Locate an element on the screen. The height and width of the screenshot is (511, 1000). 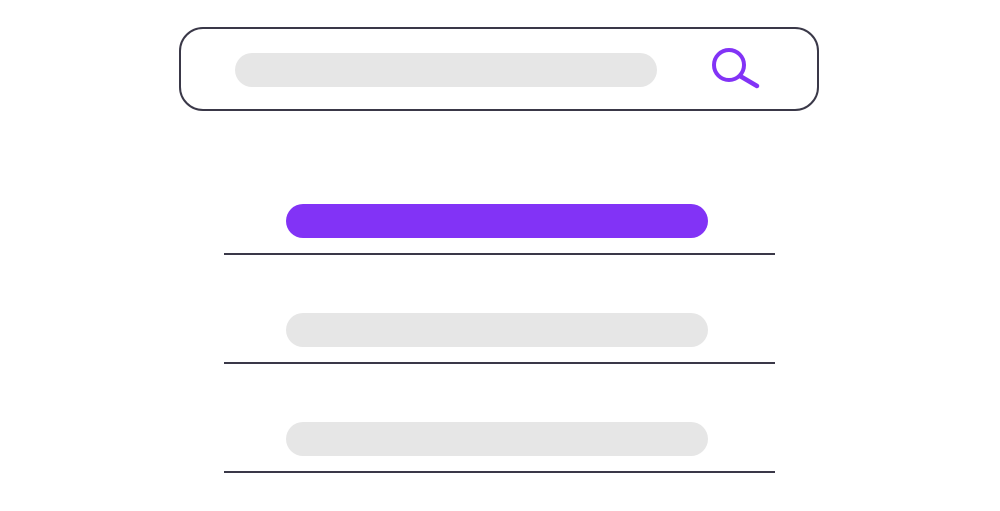
search-bar is located at coordinates (499, 69).